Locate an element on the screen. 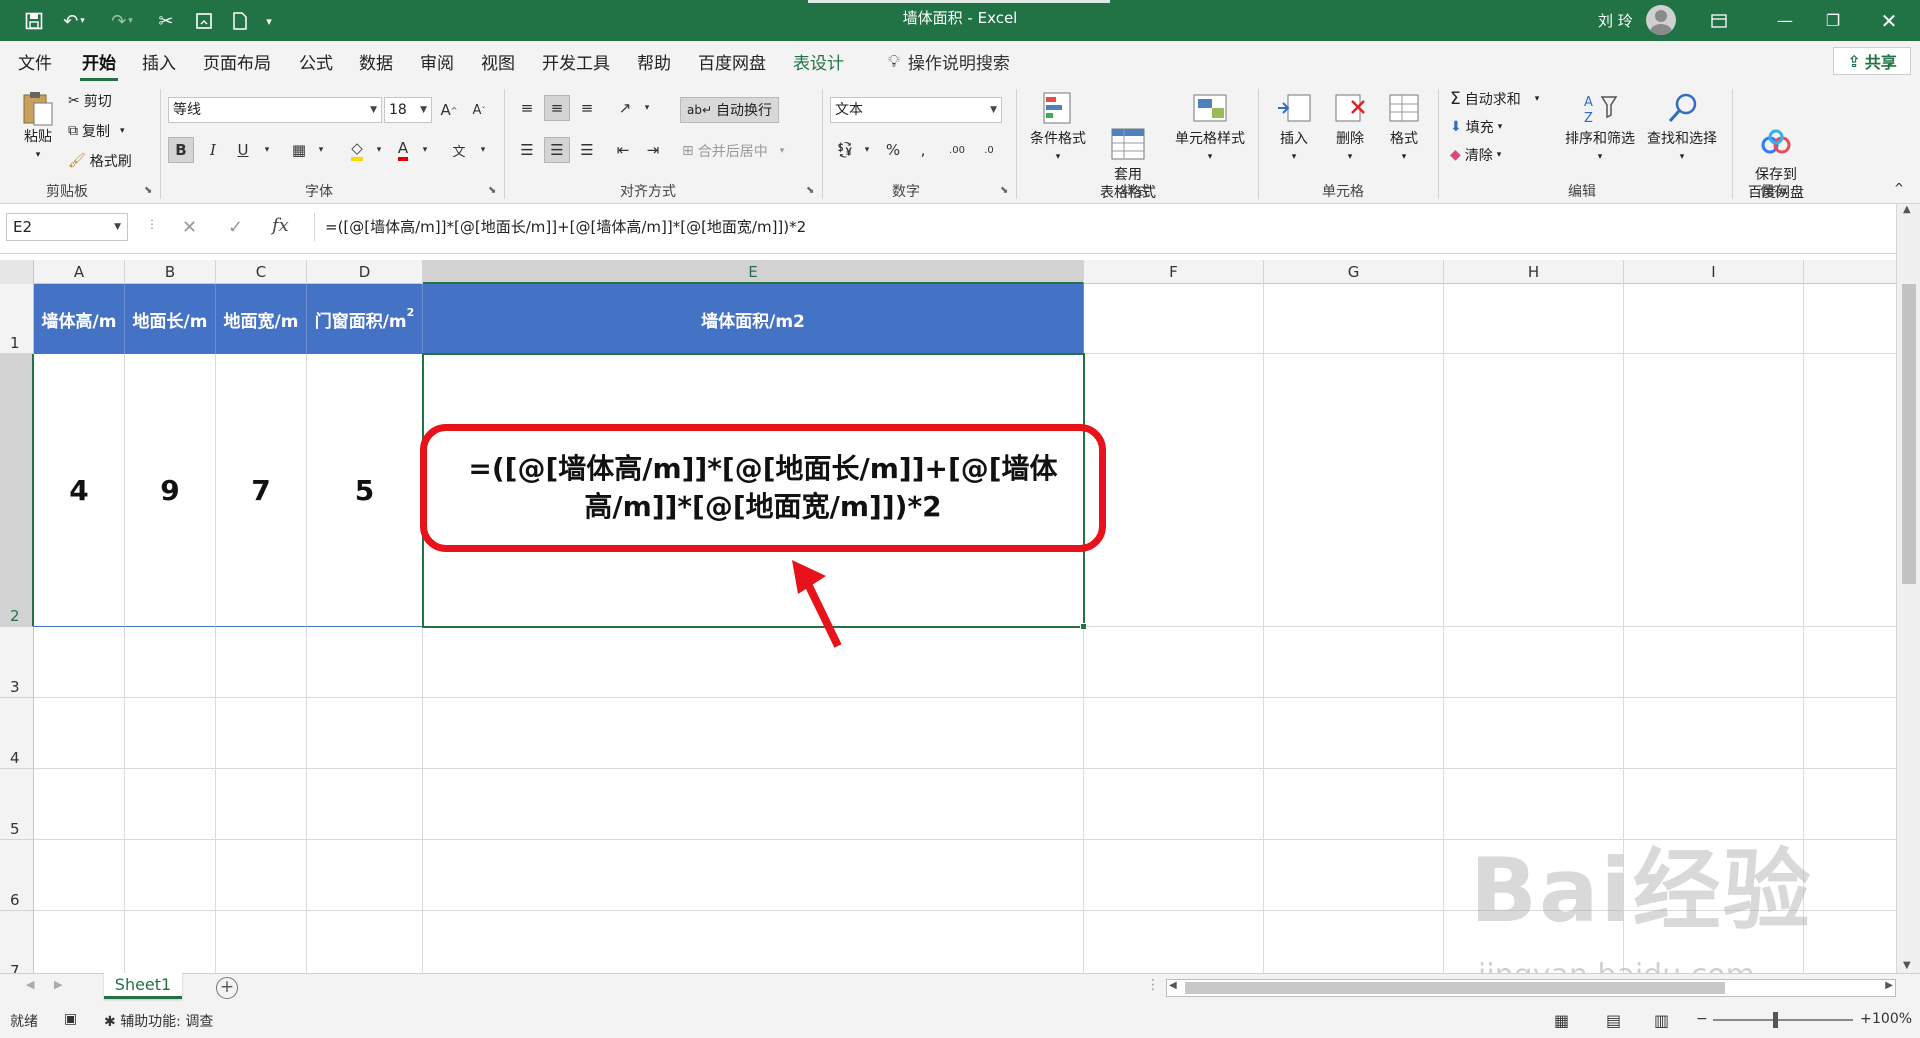  wrap-text-button: ab↵ 自动换行 is located at coordinates (730, 110).